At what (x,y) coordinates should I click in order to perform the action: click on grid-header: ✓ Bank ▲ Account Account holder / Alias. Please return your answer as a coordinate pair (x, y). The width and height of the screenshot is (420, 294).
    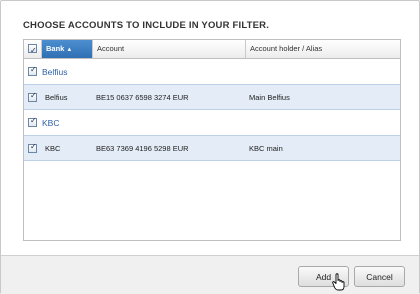
    Looking at the image, I should click on (212, 49).